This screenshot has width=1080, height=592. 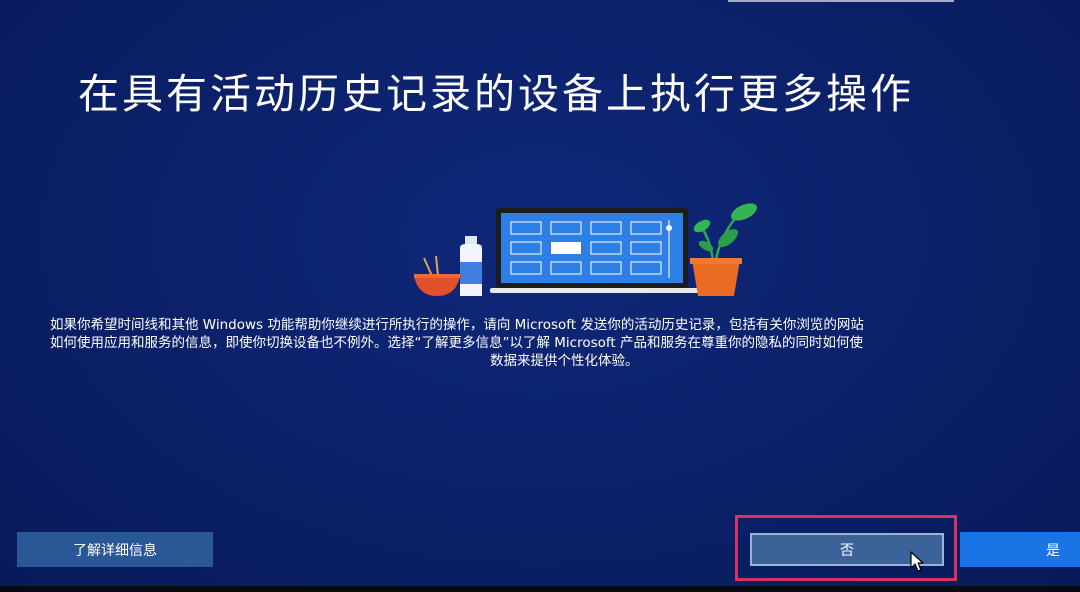 What do you see at coordinates (724, 249) in the screenshot?
I see `plant-icon` at bounding box center [724, 249].